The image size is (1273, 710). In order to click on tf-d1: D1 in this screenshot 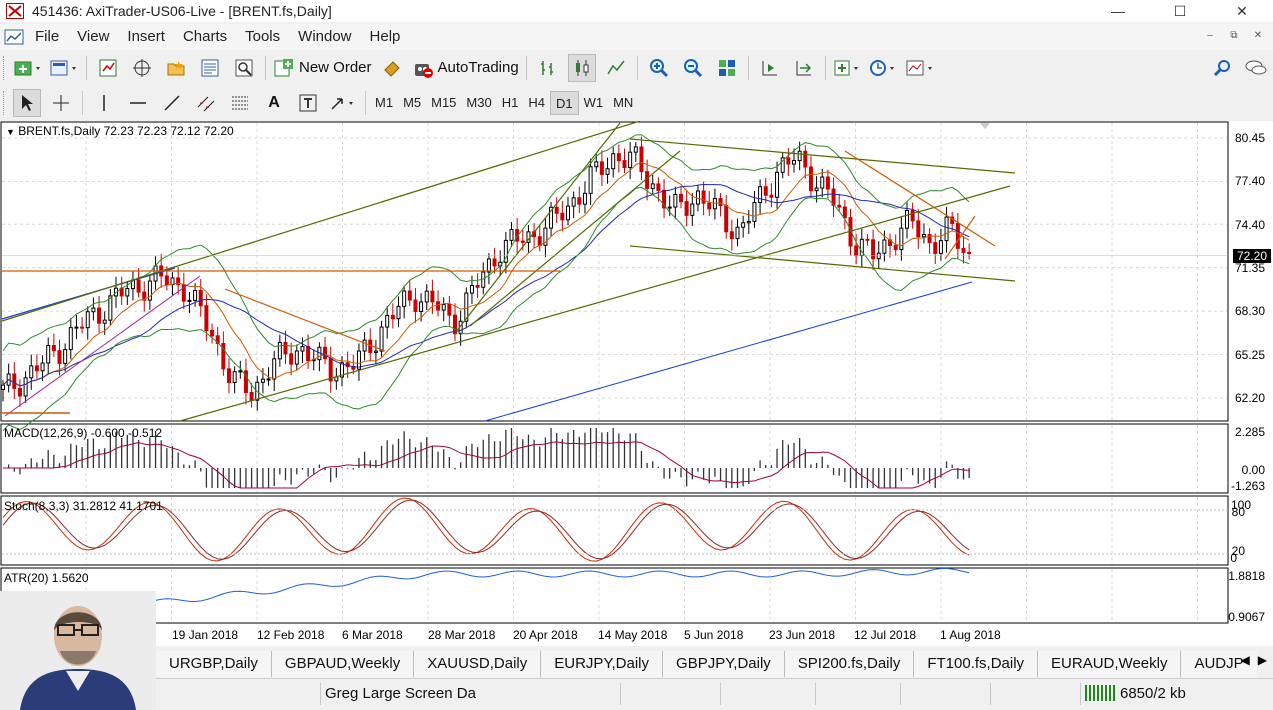, I will do `click(564, 102)`.